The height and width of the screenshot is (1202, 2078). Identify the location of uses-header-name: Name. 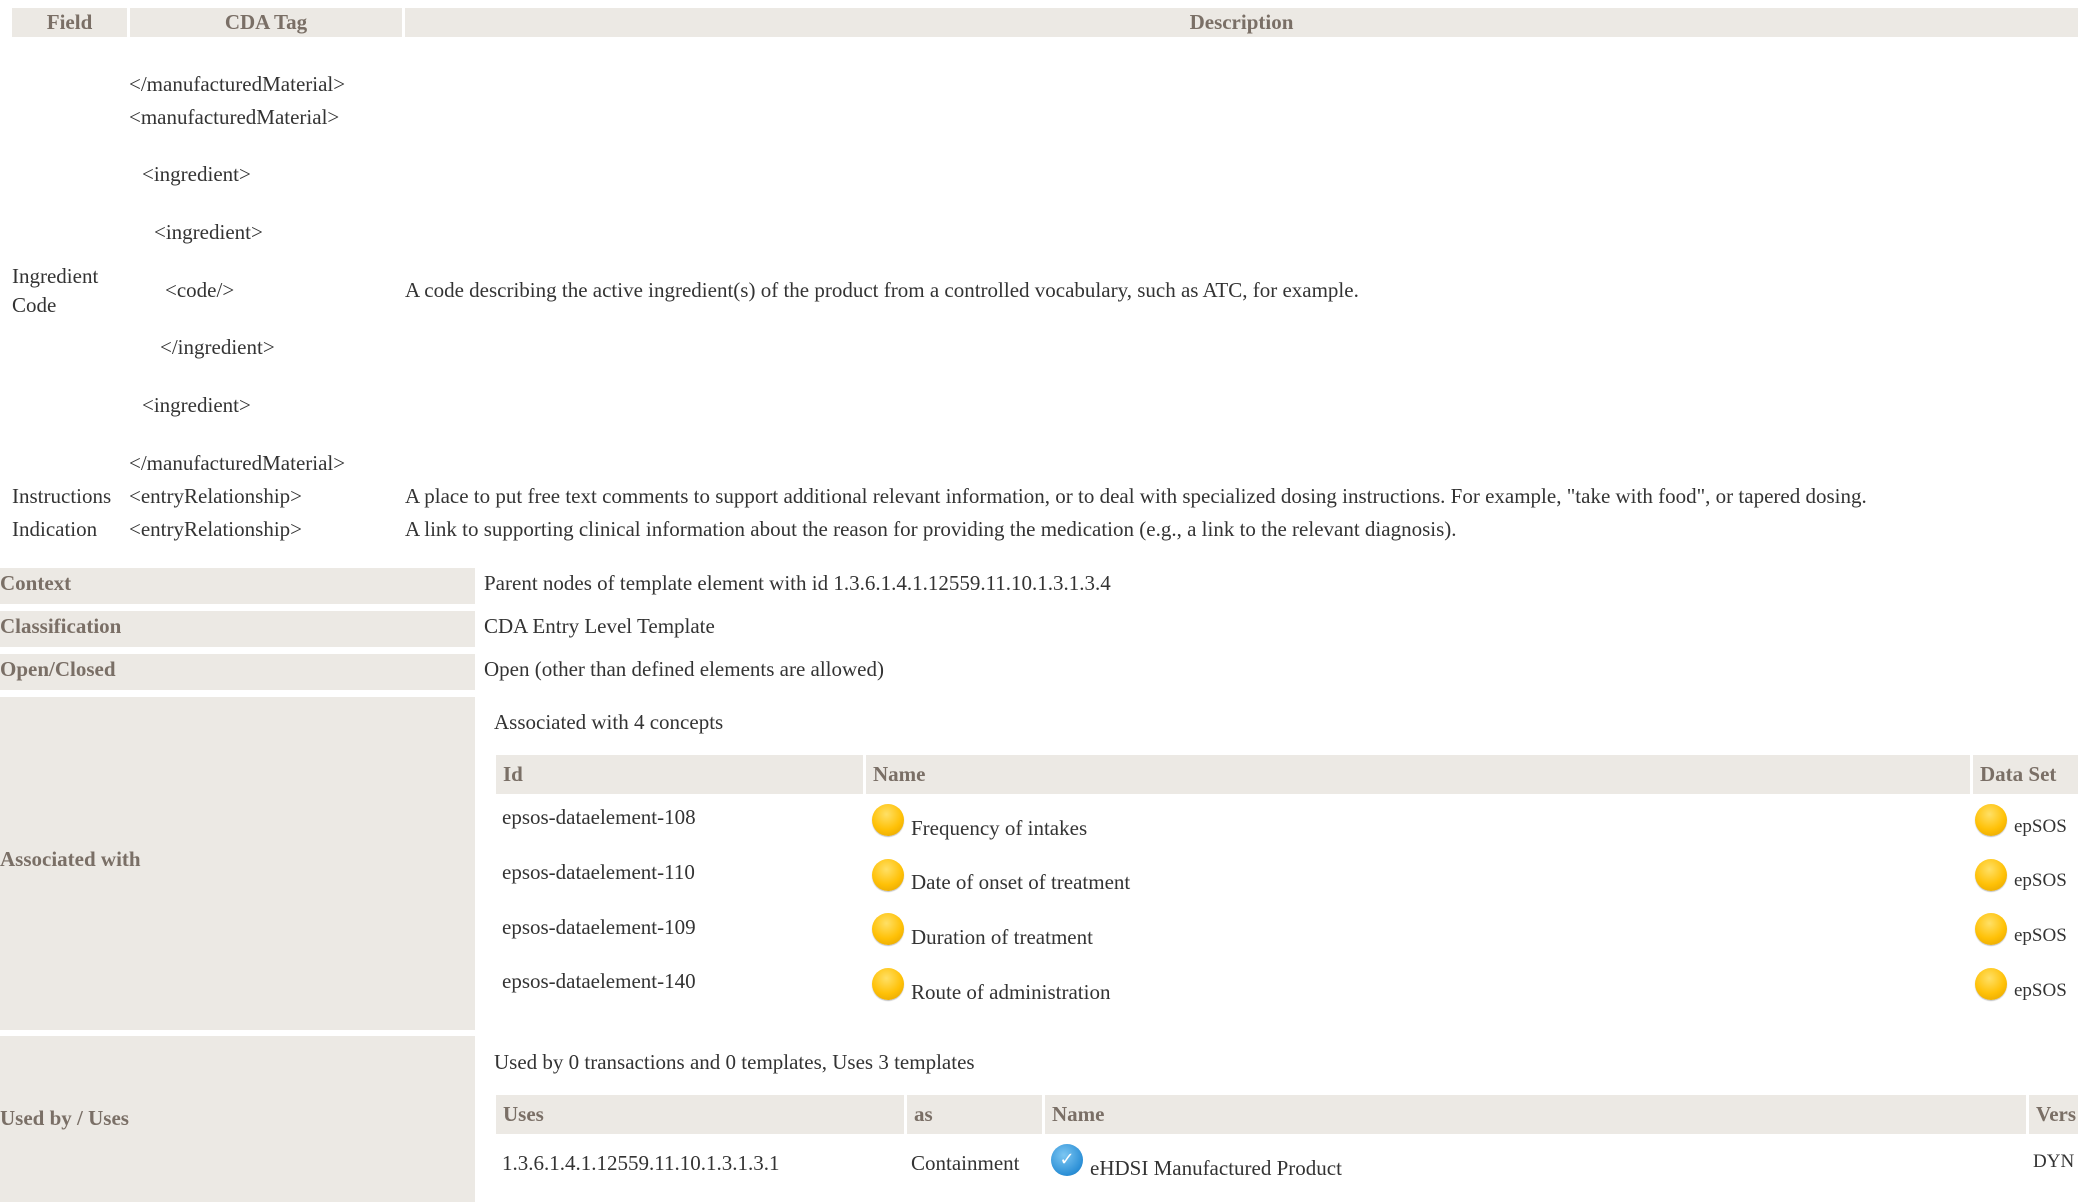
(1535, 1114).